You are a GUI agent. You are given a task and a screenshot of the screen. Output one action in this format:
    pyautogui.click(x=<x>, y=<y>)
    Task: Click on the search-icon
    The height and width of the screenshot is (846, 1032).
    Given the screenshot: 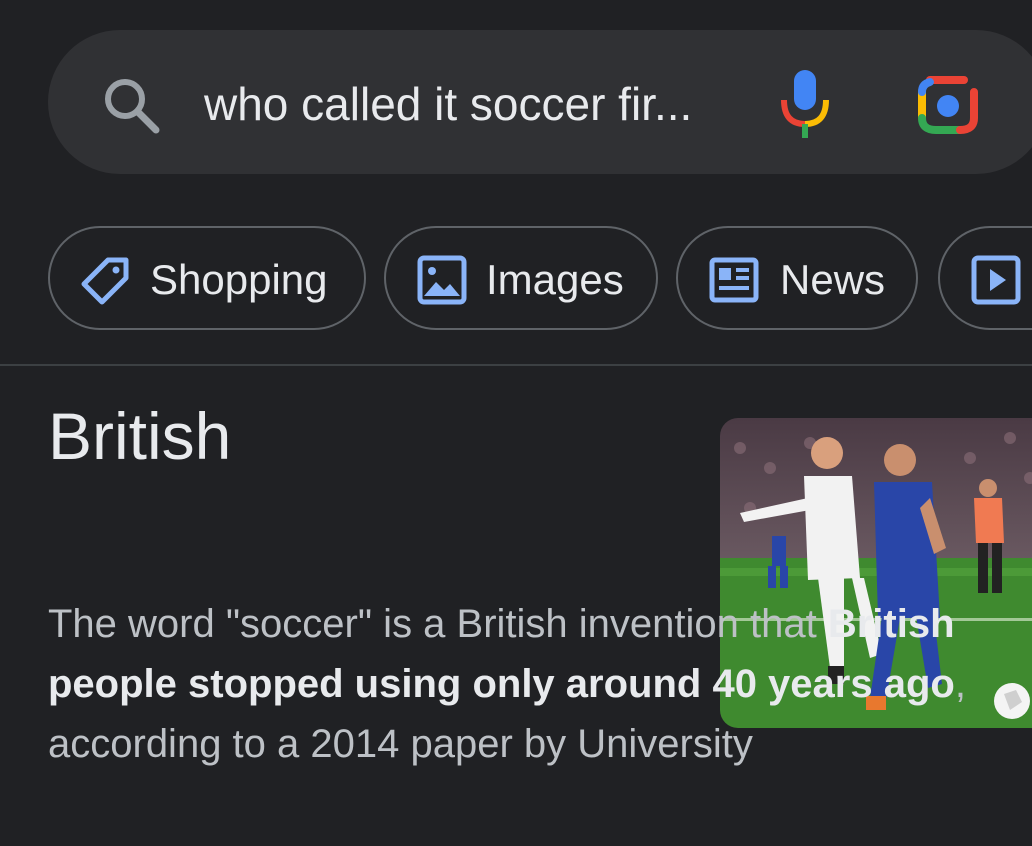 What is the action you would take?
    pyautogui.click(x=131, y=105)
    